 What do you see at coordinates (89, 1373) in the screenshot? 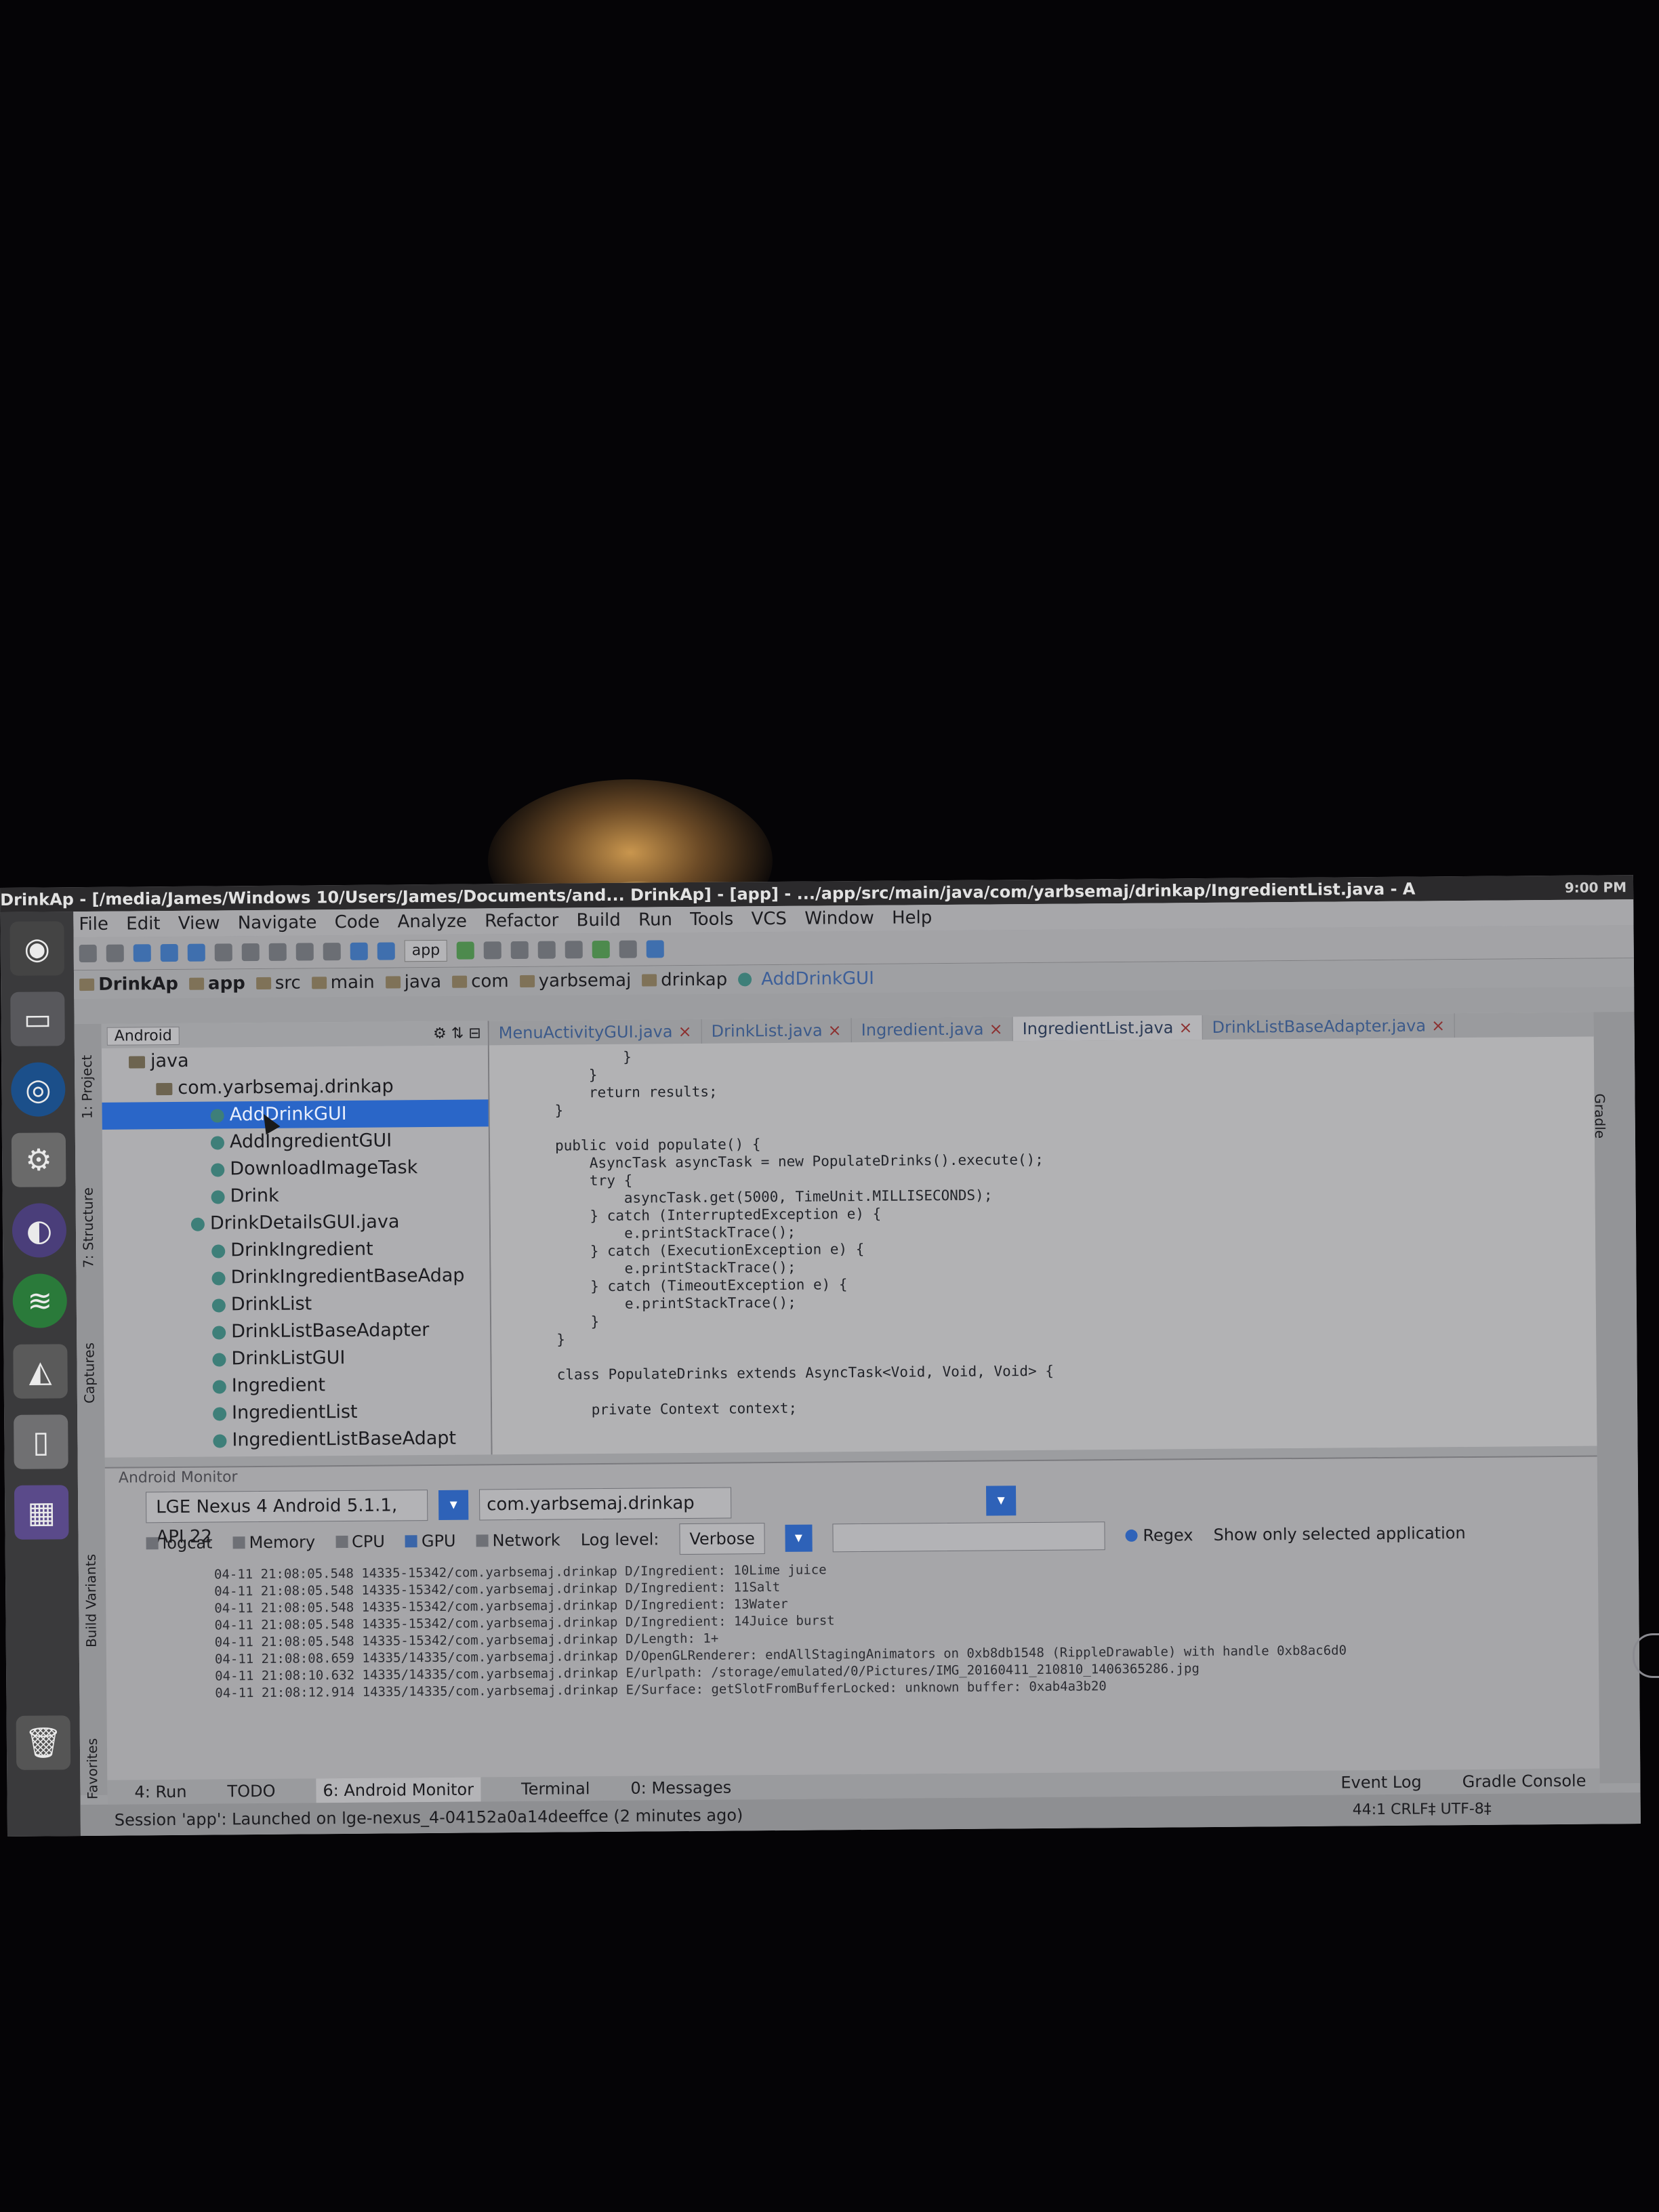
I see `tool-tab-captures: Captures` at bounding box center [89, 1373].